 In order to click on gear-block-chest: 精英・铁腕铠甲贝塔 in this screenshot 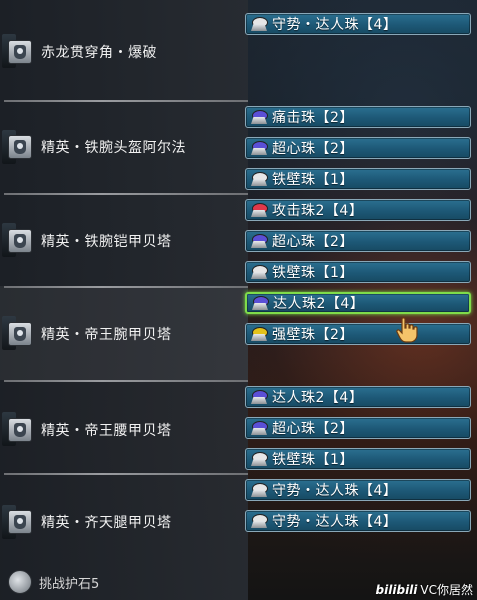, I will do `click(124, 239)`.